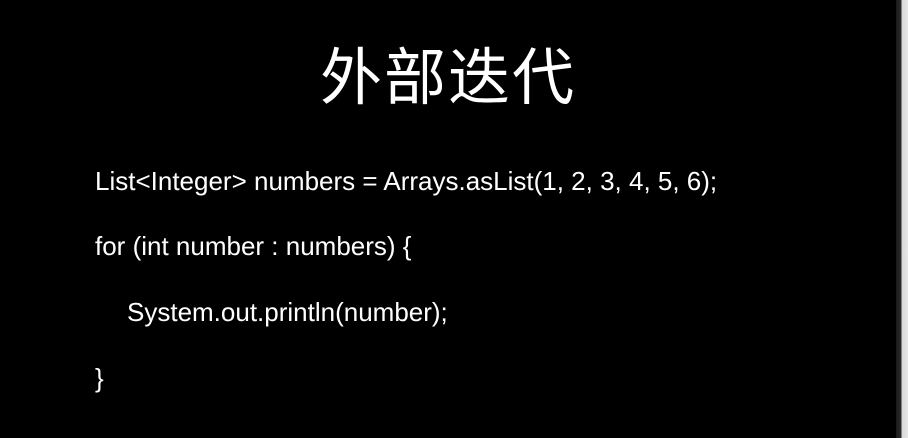 The width and height of the screenshot is (908, 438). What do you see at coordinates (253, 246) in the screenshot?
I see `code-line-for-loop: for (int number : numbers) {` at bounding box center [253, 246].